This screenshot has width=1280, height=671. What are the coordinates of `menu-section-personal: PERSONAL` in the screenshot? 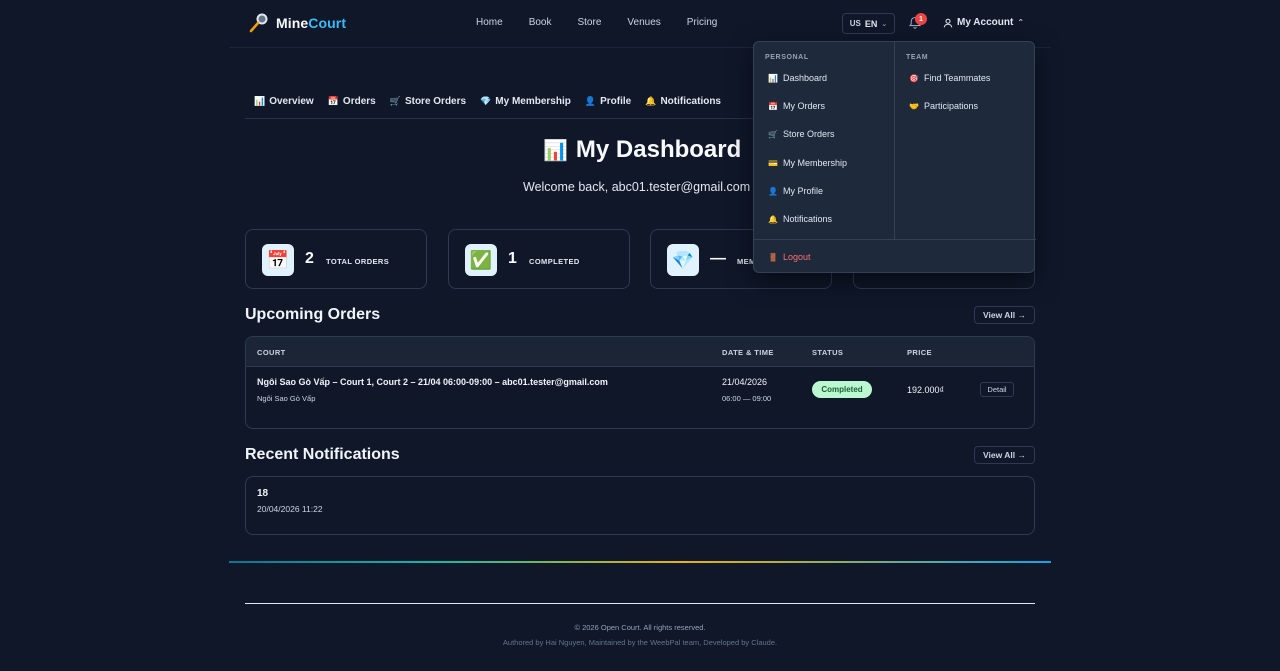 It's located at (787, 57).